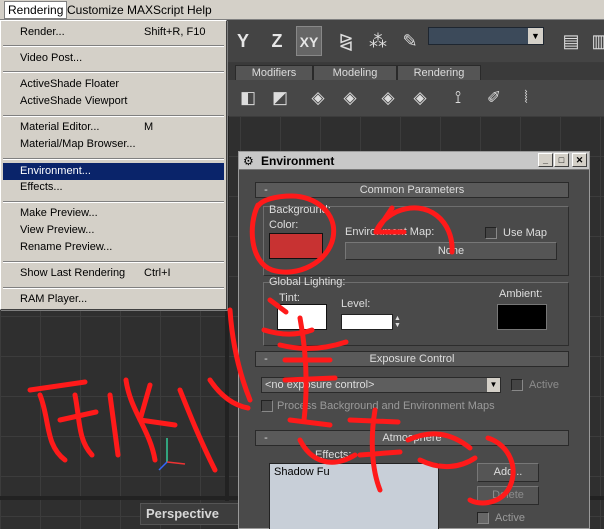 The height and width of the screenshot is (529, 604). Describe the element at coordinates (355, 72) in the screenshot. I see `tab-modeling: Modeling` at that location.